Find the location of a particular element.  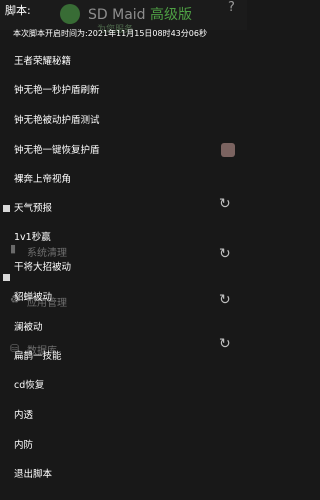

menu-item-bianque-skill: 扁鹊一技能 is located at coordinates (38, 355).